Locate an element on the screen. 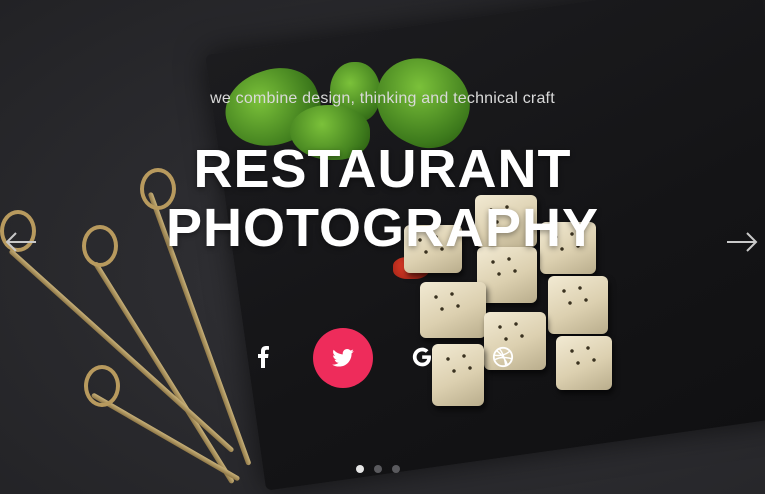 Image resolution: width=765 pixels, height=494 pixels. slider-pagination is located at coordinates (378, 469).